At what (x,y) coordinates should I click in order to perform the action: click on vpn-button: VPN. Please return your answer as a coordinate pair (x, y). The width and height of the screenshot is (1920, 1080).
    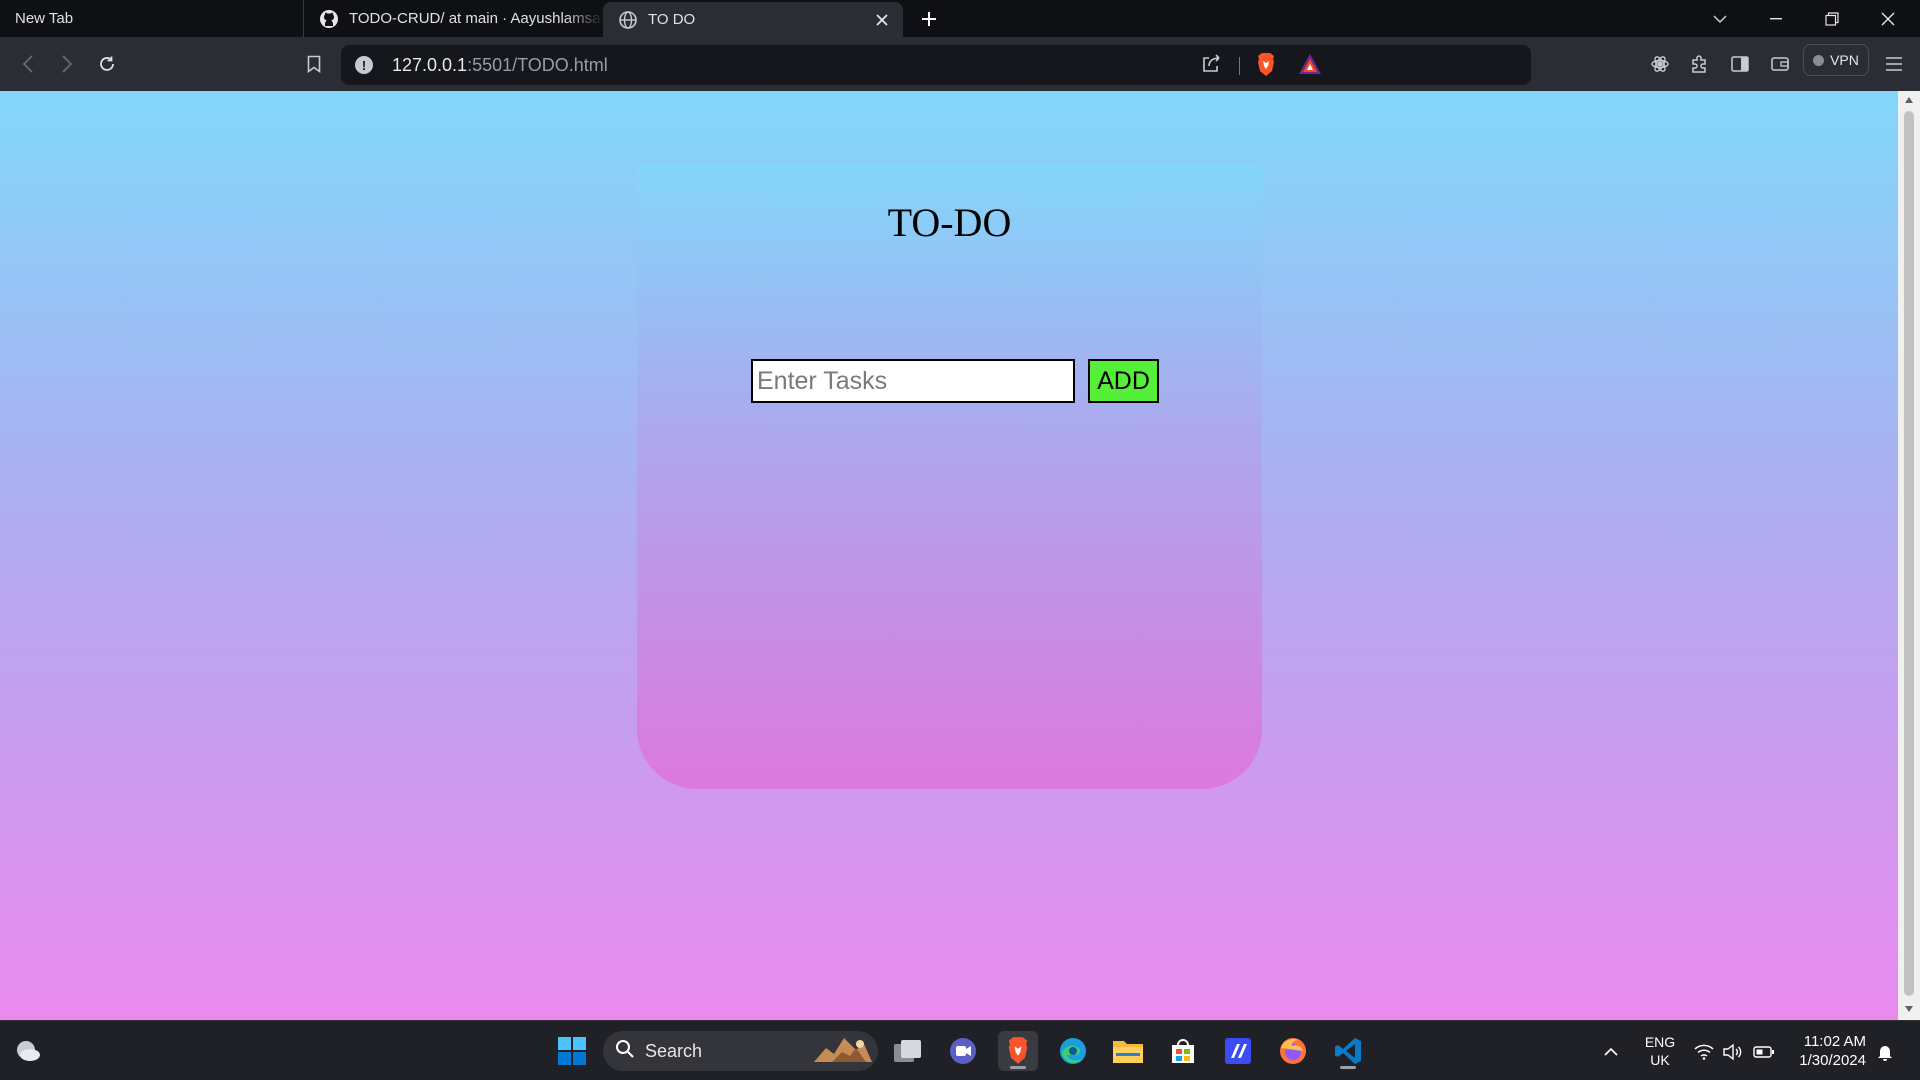
    Looking at the image, I should click on (1836, 60).